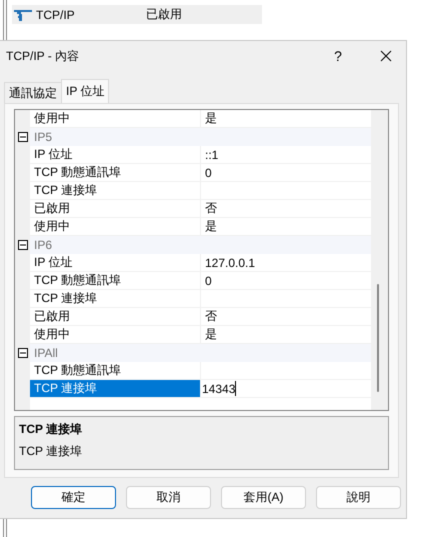 Image resolution: width=438 pixels, height=537 pixels. I want to click on dialog-button: 說明, so click(358, 497).